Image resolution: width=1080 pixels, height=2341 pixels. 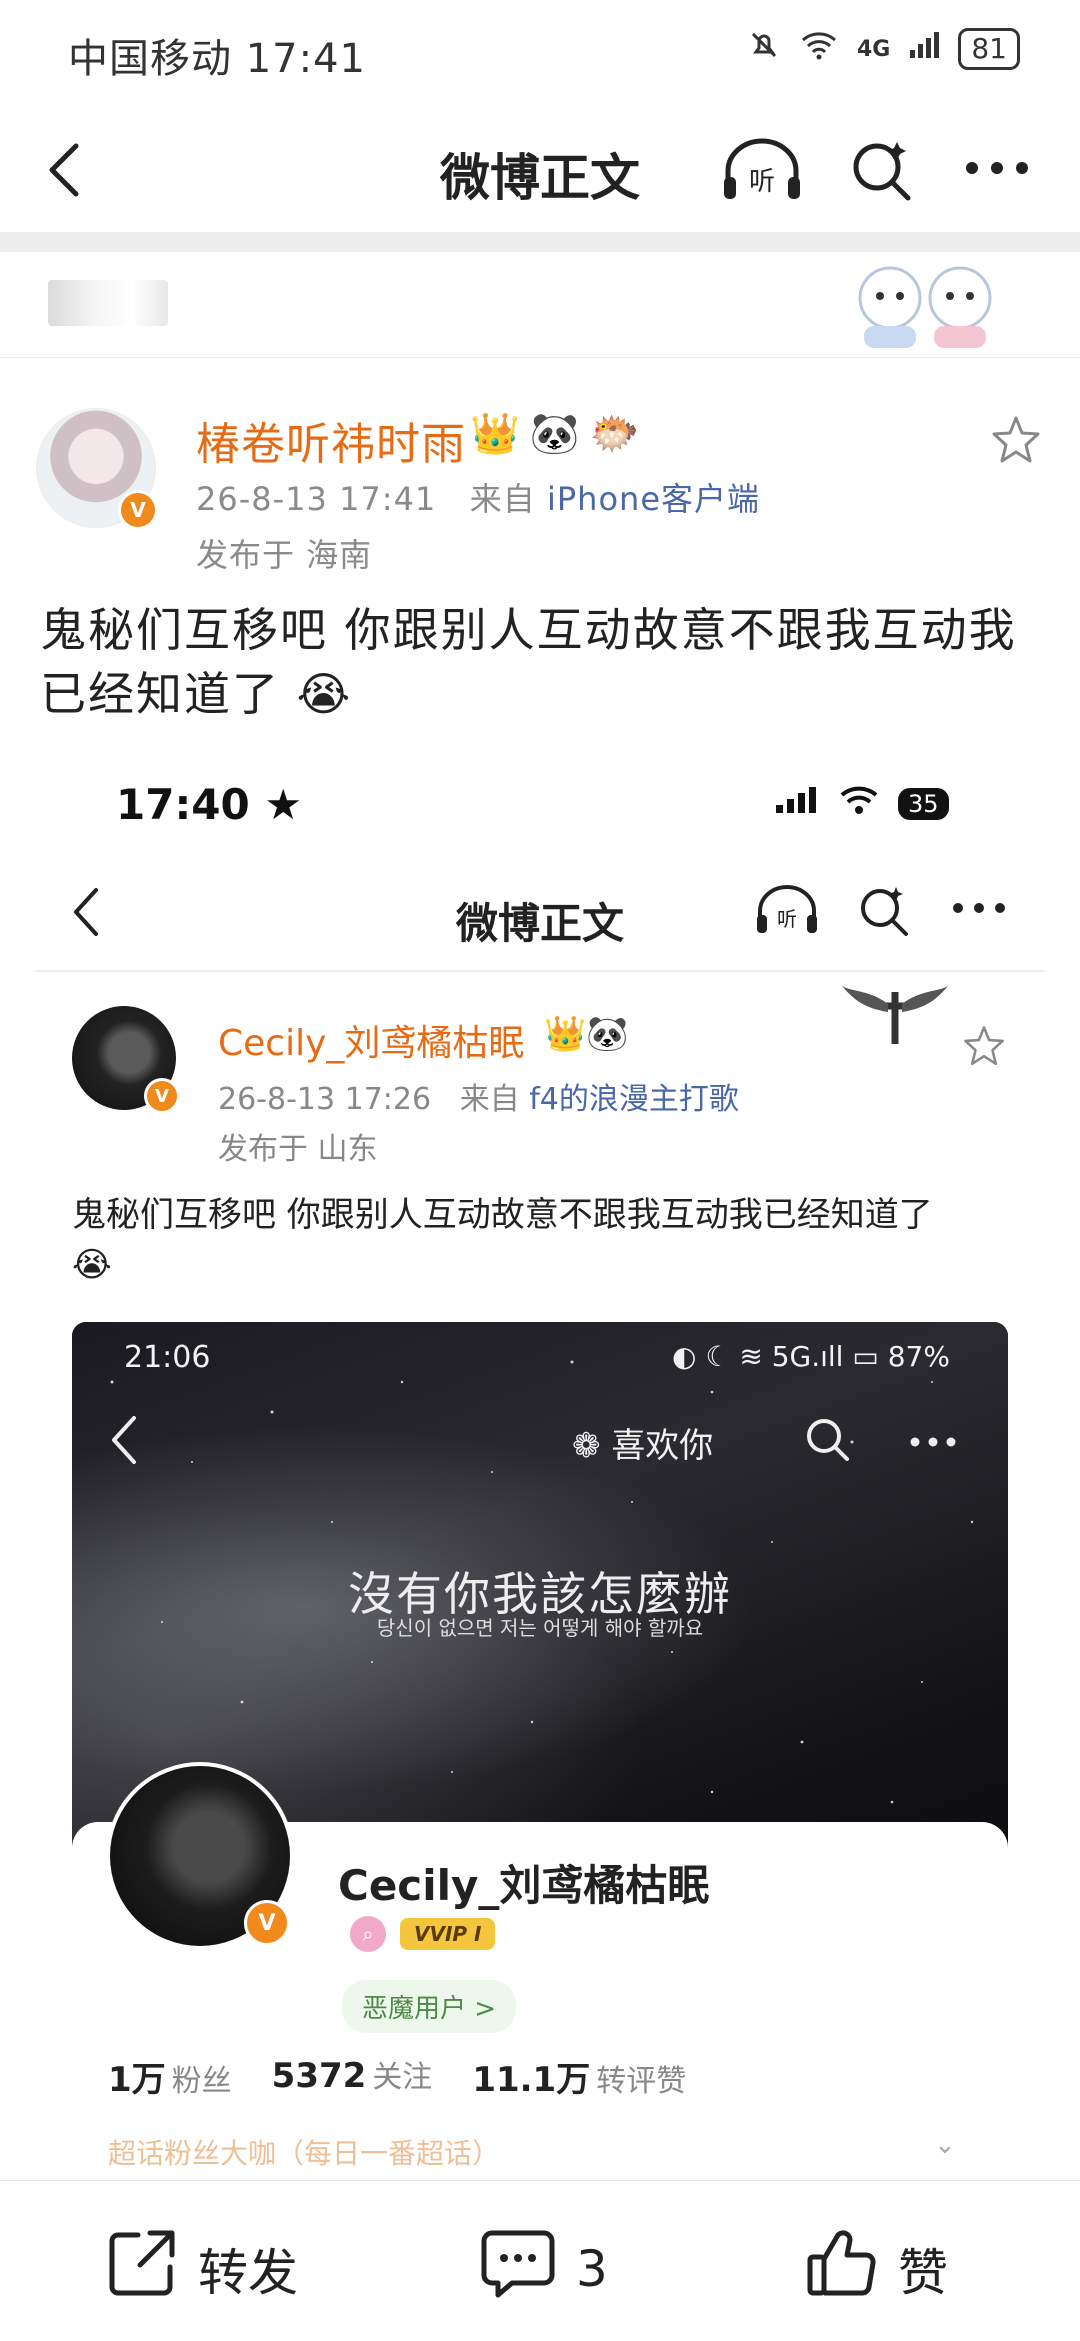 What do you see at coordinates (402, 2077) in the screenshot?
I see `stat-following-label: 关注` at bounding box center [402, 2077].